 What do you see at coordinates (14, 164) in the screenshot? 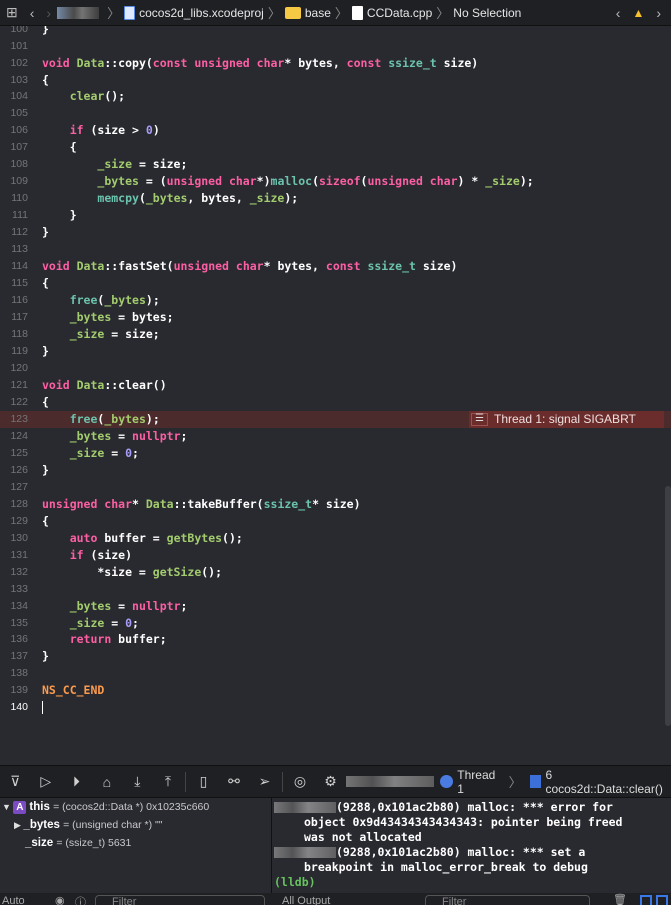
I see `line-number: 108` at bounding box center [14, 164].